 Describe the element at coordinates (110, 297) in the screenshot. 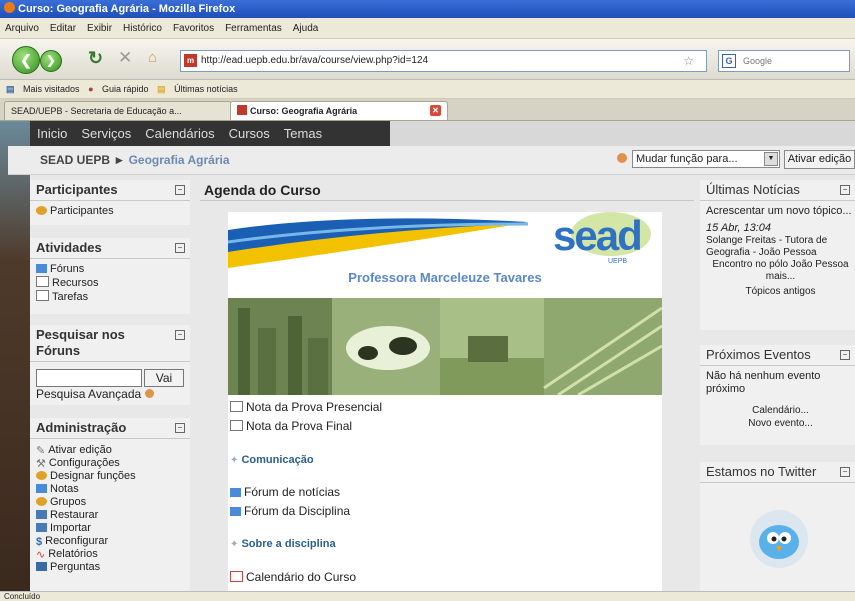

I see `link-tarefas: Tarefas` at that location.